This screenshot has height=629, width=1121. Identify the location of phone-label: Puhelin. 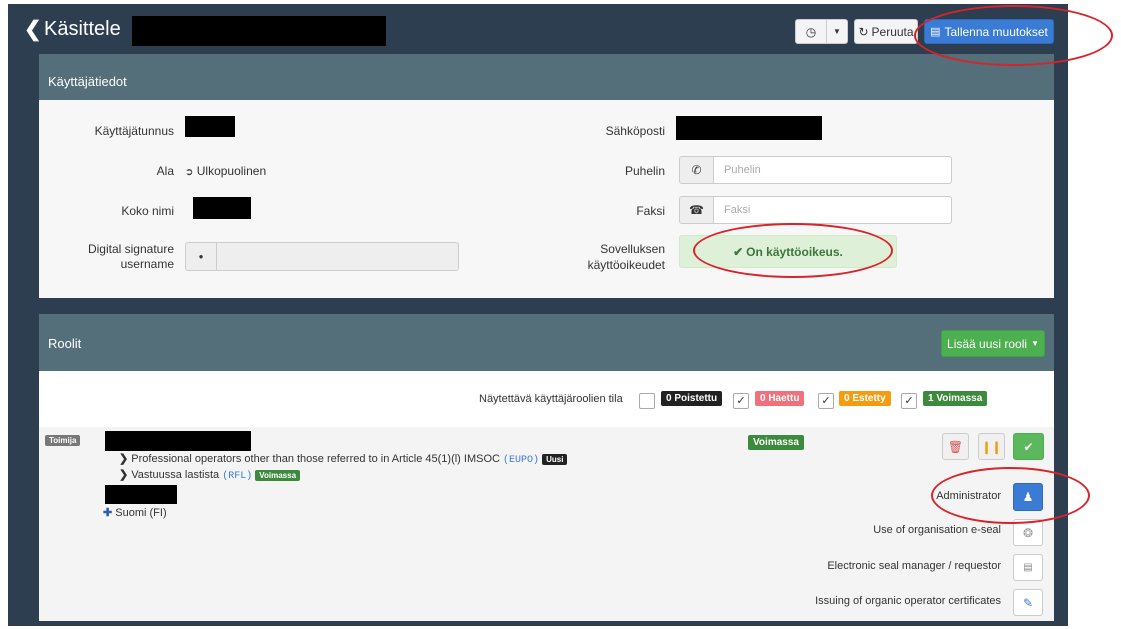
(644, 171).